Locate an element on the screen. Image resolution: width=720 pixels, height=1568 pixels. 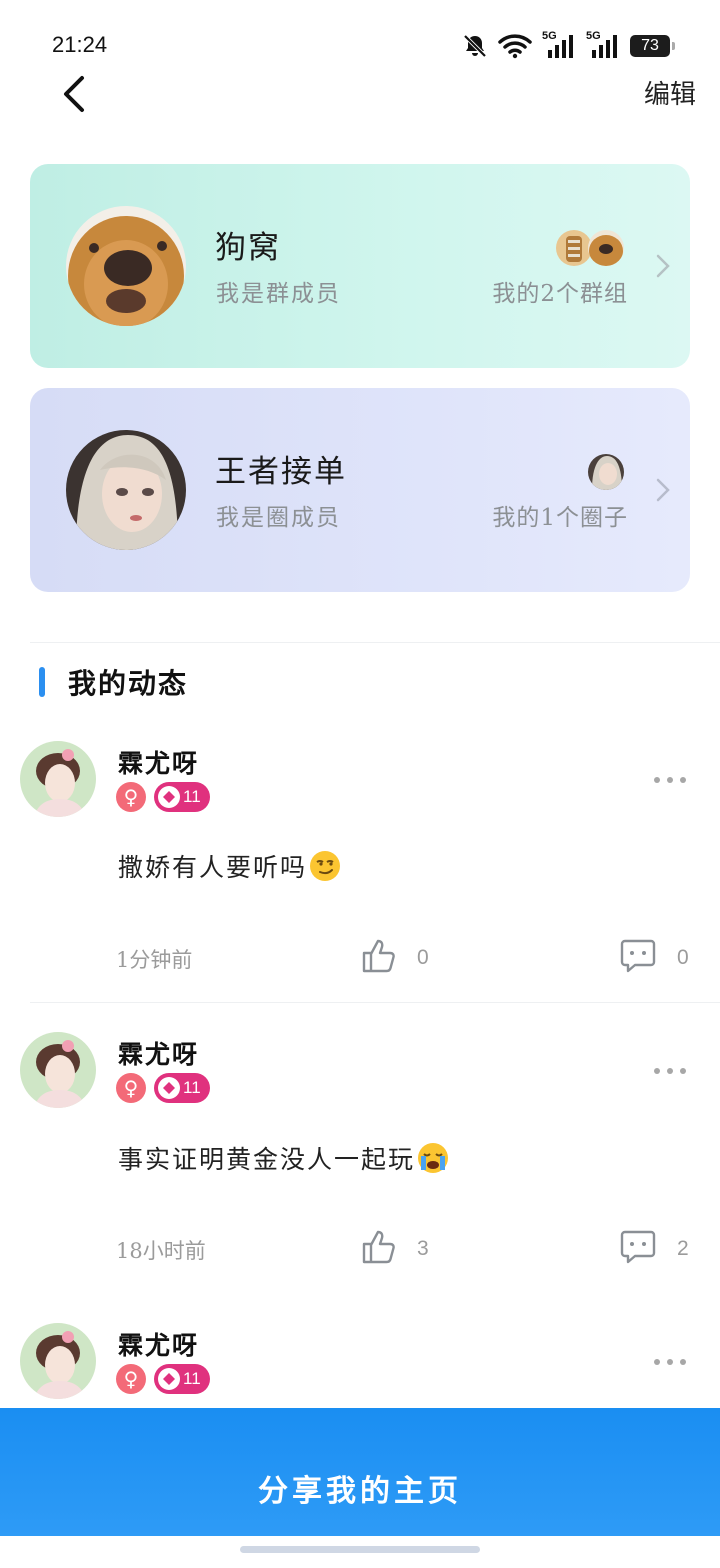
circle-card: 王者接单 我是圈成员 我的1个圈子 is located at coordinates (360, 490).